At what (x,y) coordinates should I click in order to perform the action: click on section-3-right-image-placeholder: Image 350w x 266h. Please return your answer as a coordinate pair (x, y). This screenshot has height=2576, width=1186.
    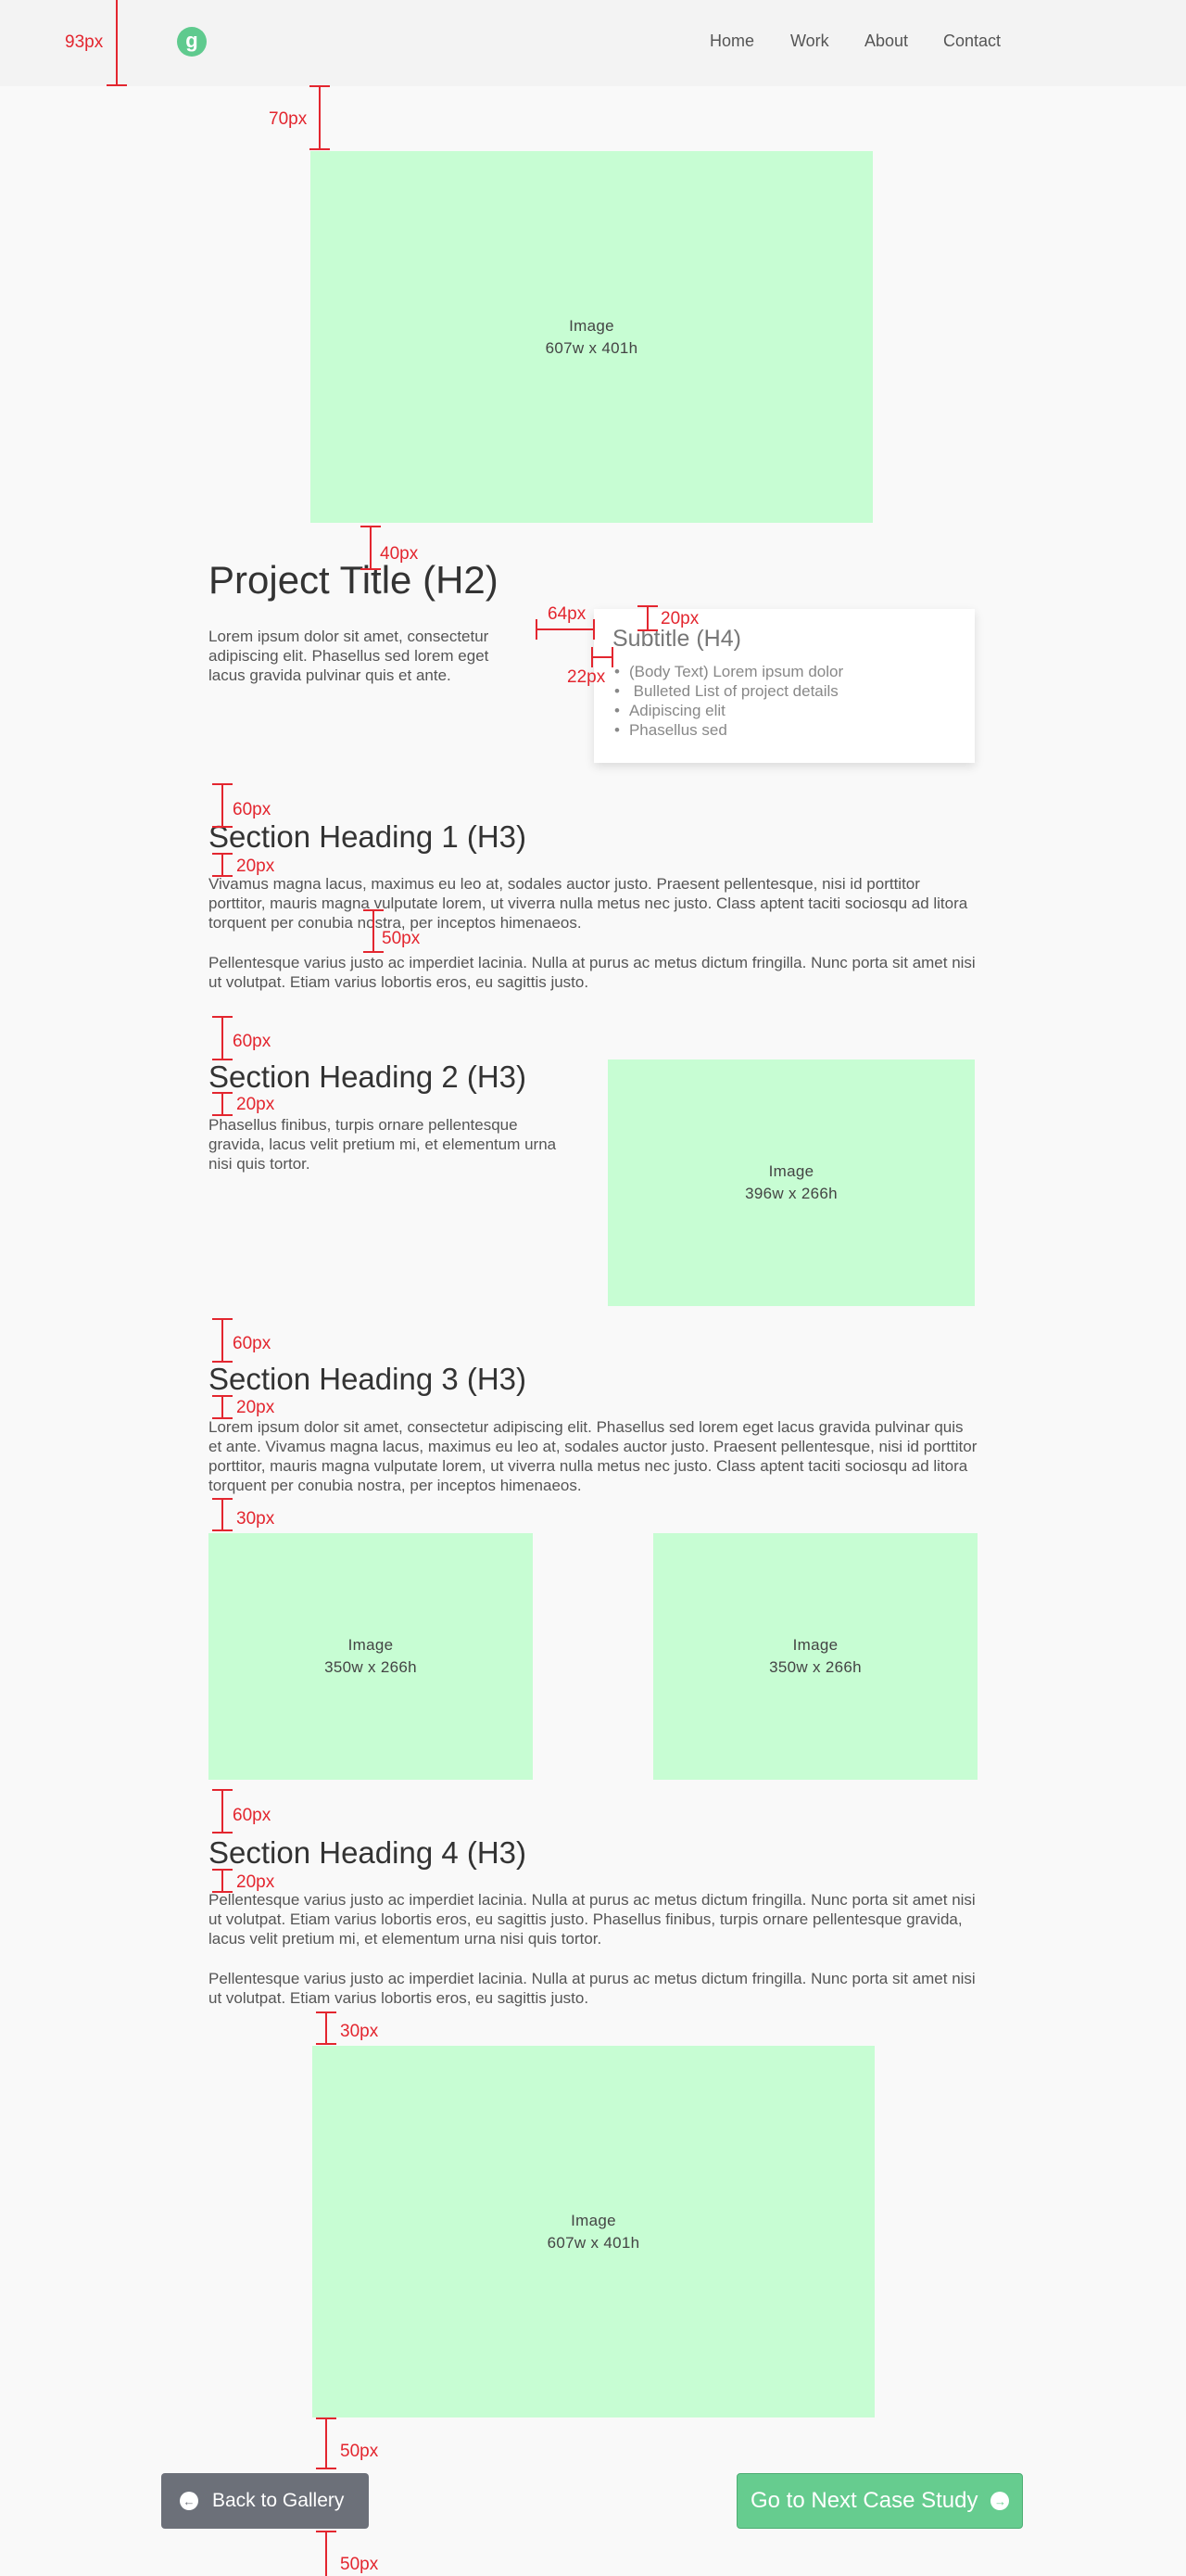
    Looking at the image, I should click on (815, 1656).